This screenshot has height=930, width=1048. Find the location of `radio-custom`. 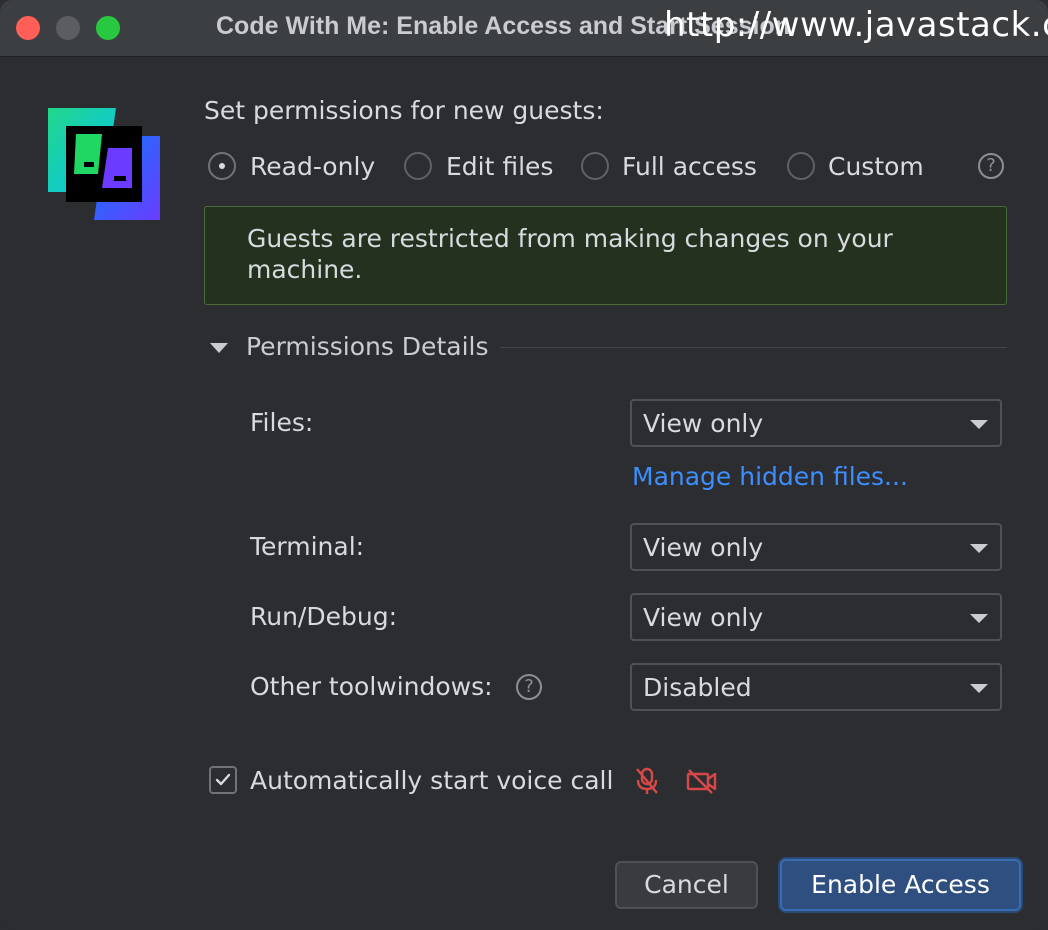

radio-custom is located at coordinates (801, 166).